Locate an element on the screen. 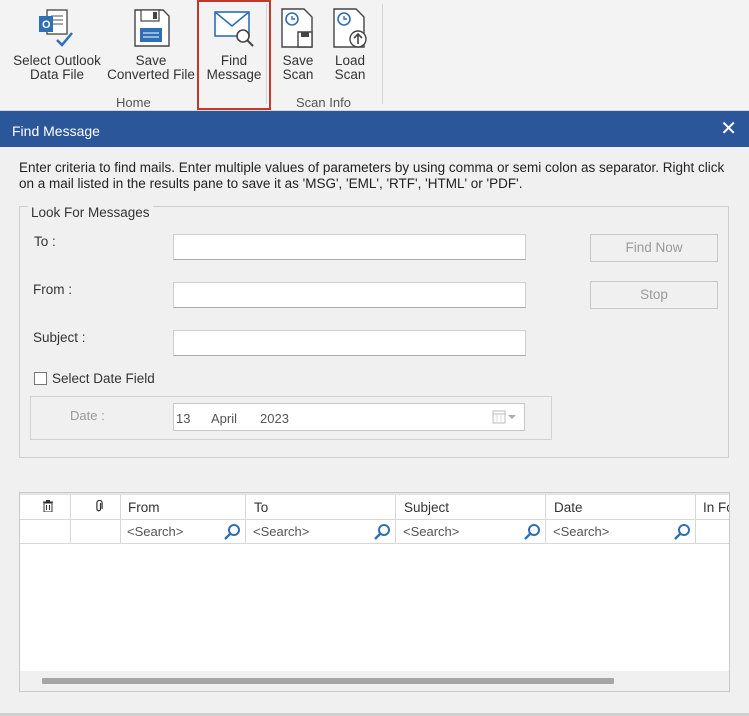 The width and height of the screenshot is (749, 716). close-icon: ✕ is located at coordinates (728, 128).